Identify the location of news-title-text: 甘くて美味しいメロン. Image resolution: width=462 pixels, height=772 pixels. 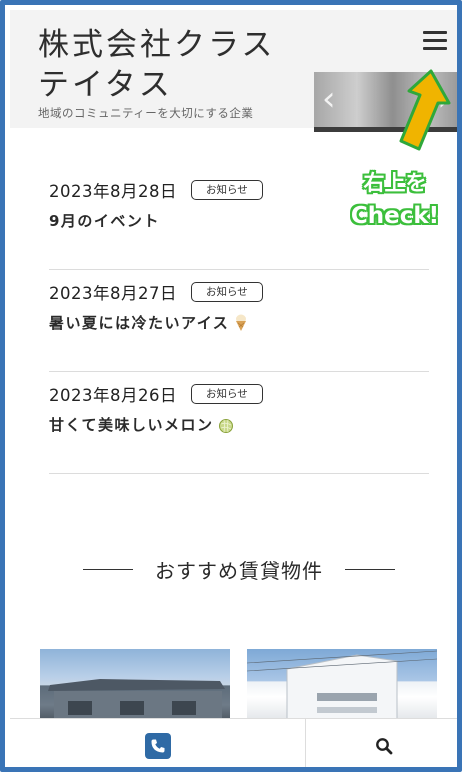
(131, 424).